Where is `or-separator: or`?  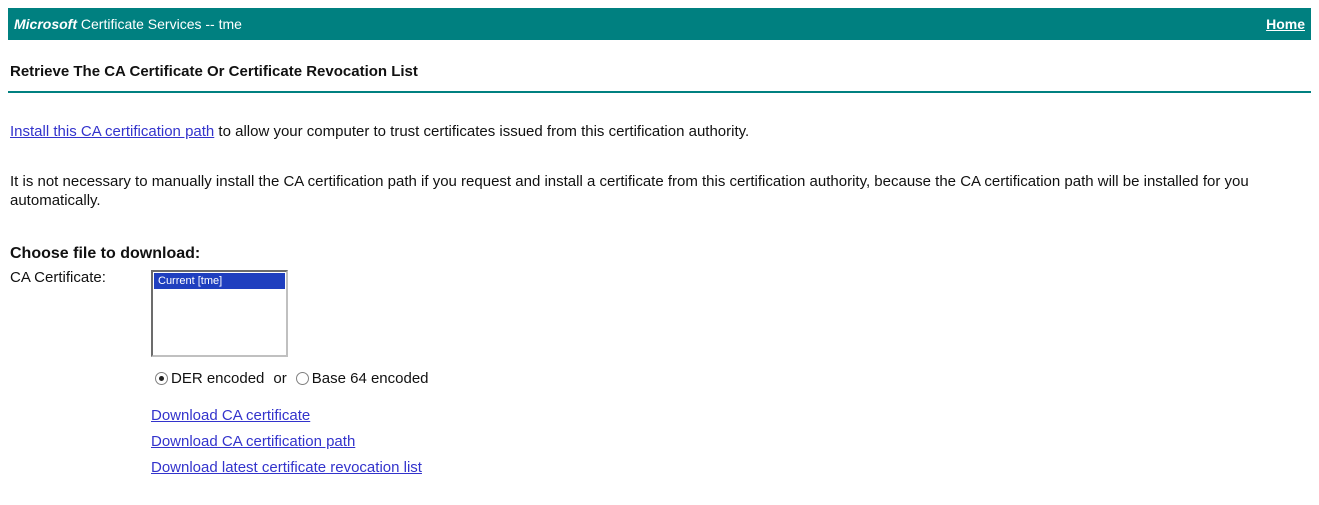 or-separator: or is located at coordinates (280, 378).